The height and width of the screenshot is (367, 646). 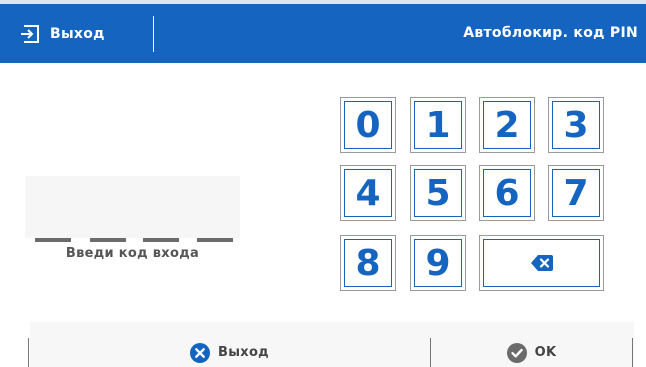 I want to click on checkmark-icon, so click(x=516, y=352).